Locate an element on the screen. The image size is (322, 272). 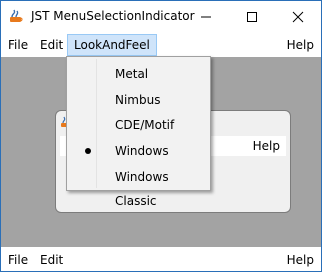
close-icon is located at coordinates (298, 17).